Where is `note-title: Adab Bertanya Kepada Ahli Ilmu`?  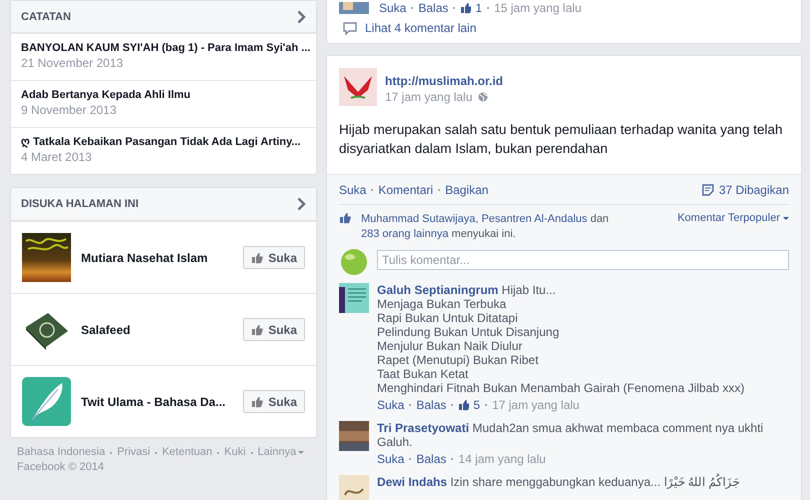
note-title: Adab Bertanya Kepada Ahli Ilmu is located at coordinates (106, 95).